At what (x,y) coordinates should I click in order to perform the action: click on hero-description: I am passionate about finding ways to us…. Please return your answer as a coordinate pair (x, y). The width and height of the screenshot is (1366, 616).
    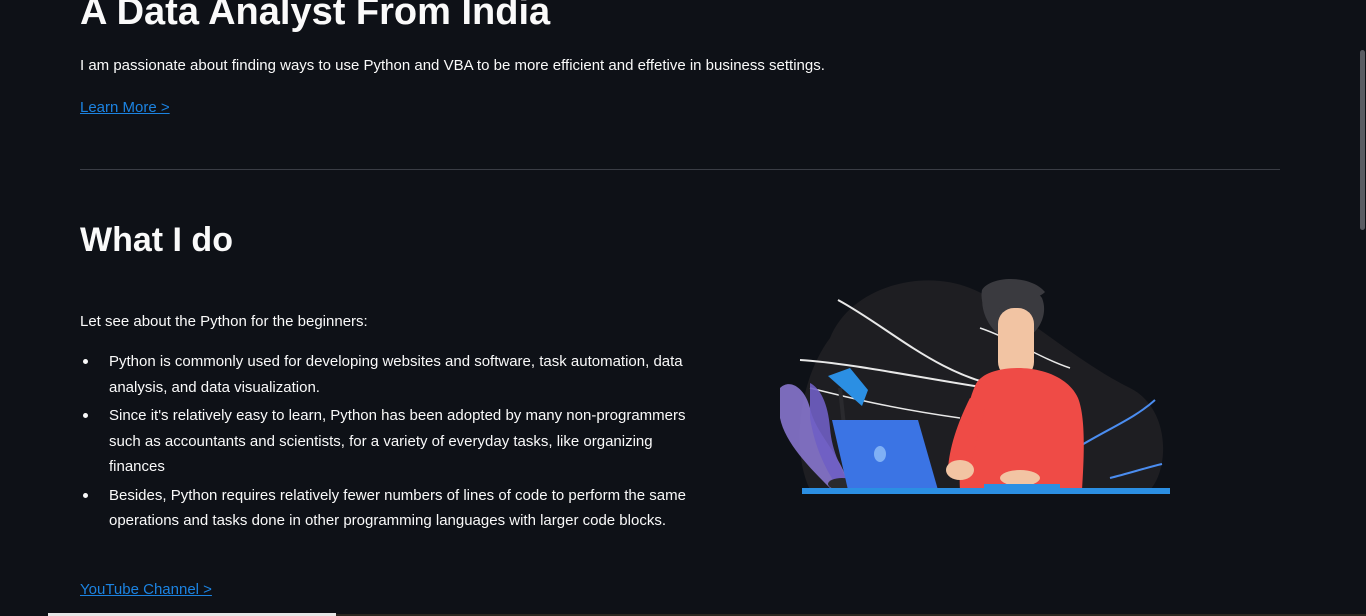
    Looking at the image, I should click on (452, 65).